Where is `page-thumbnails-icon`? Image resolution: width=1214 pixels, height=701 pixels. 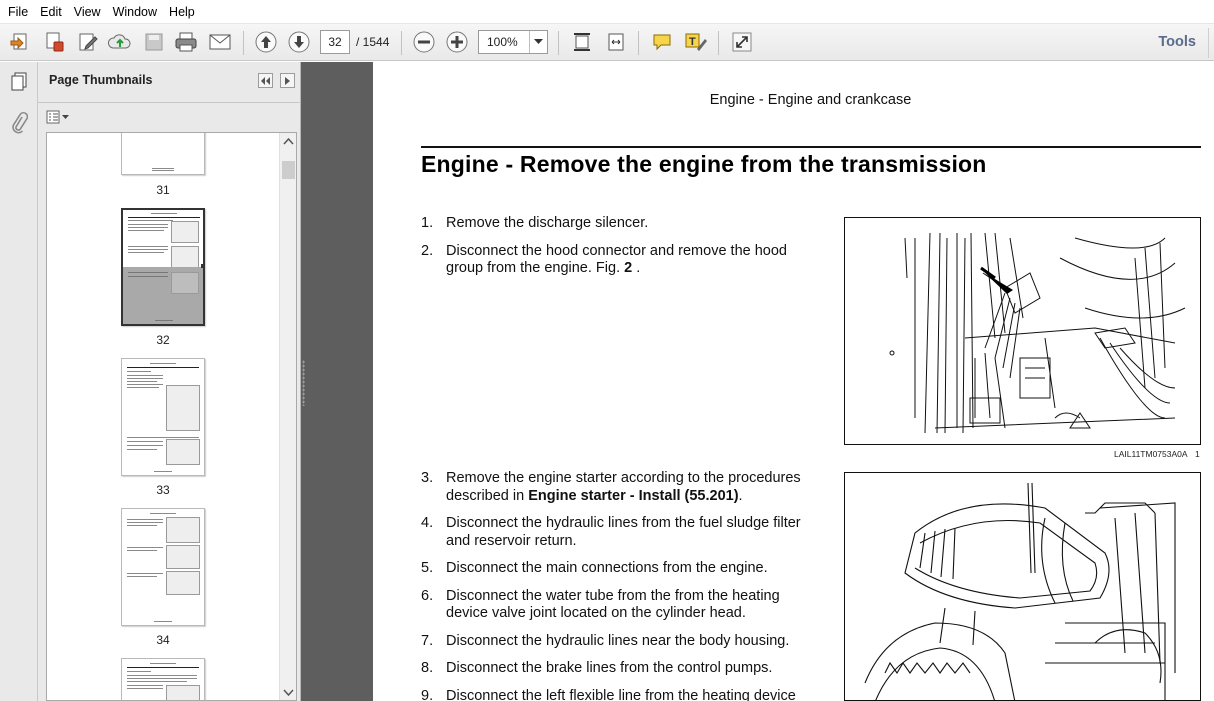 page-thumbnails-icon is located at coordinates (19, 82).